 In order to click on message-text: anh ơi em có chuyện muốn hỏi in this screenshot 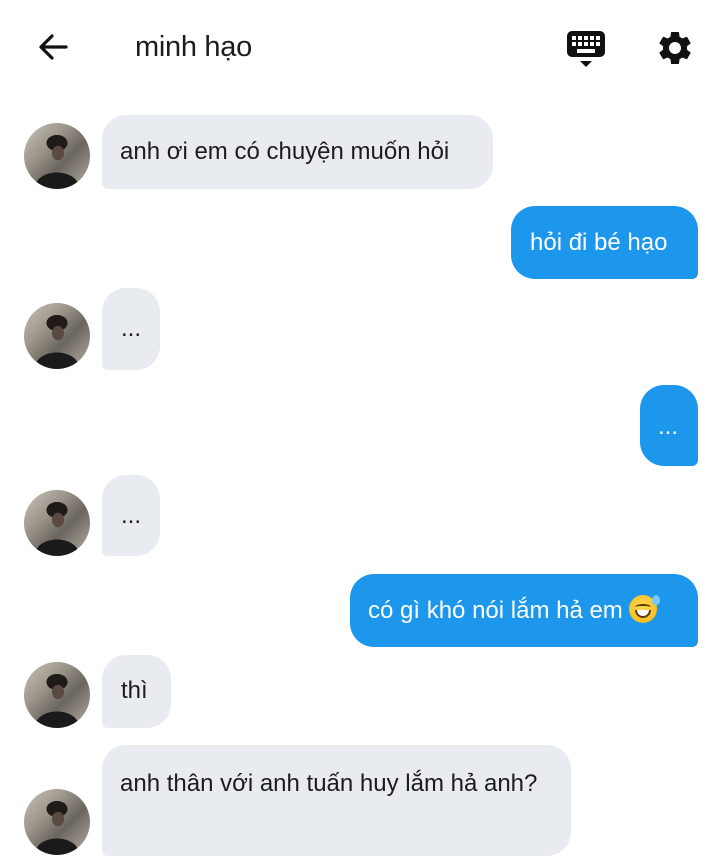, I will do `click(285, 151)`.